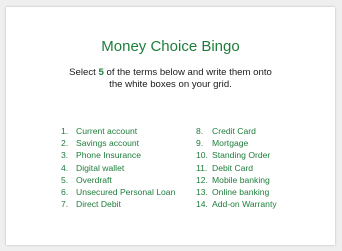 This screenshot has width=342, height=251. What do you see at coordinates (241, 155) in the screenshot?
I see `item-label: Standing Order` at bounding box center [241, 155].